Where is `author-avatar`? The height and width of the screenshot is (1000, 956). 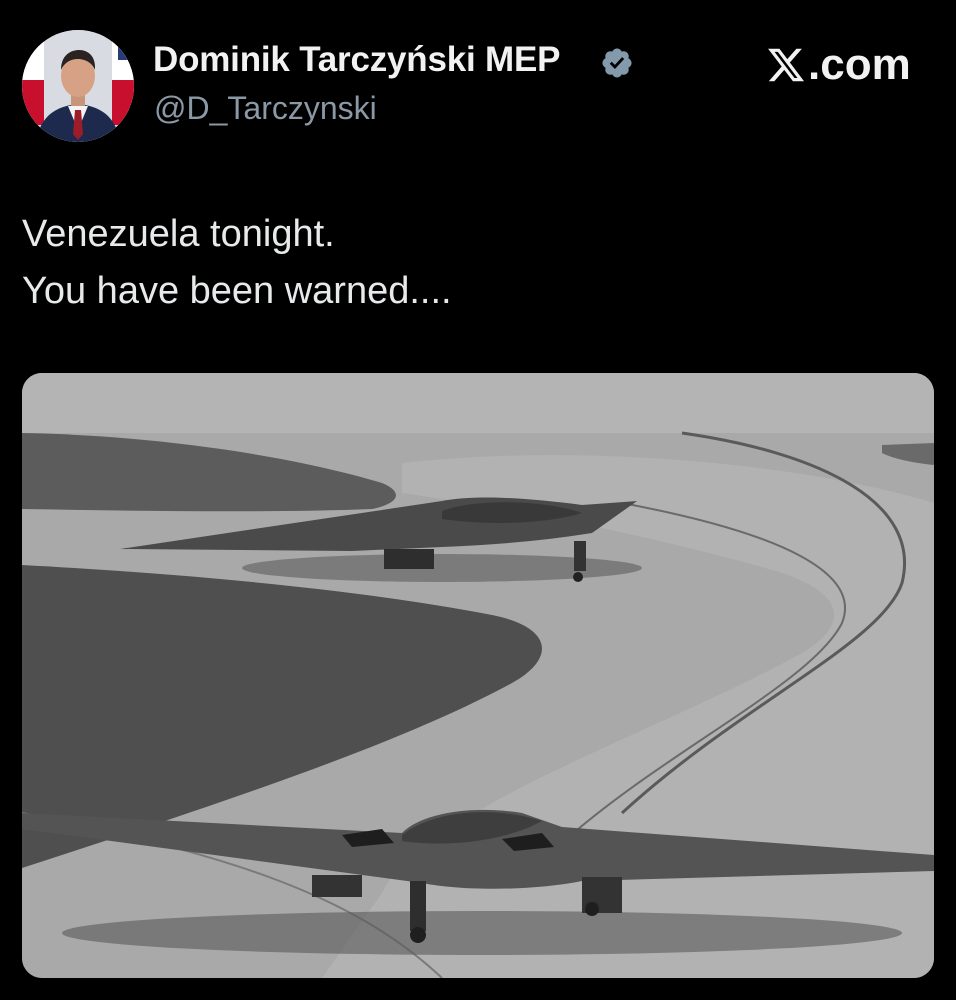 author-avatar is located at coordinates (78, 86).